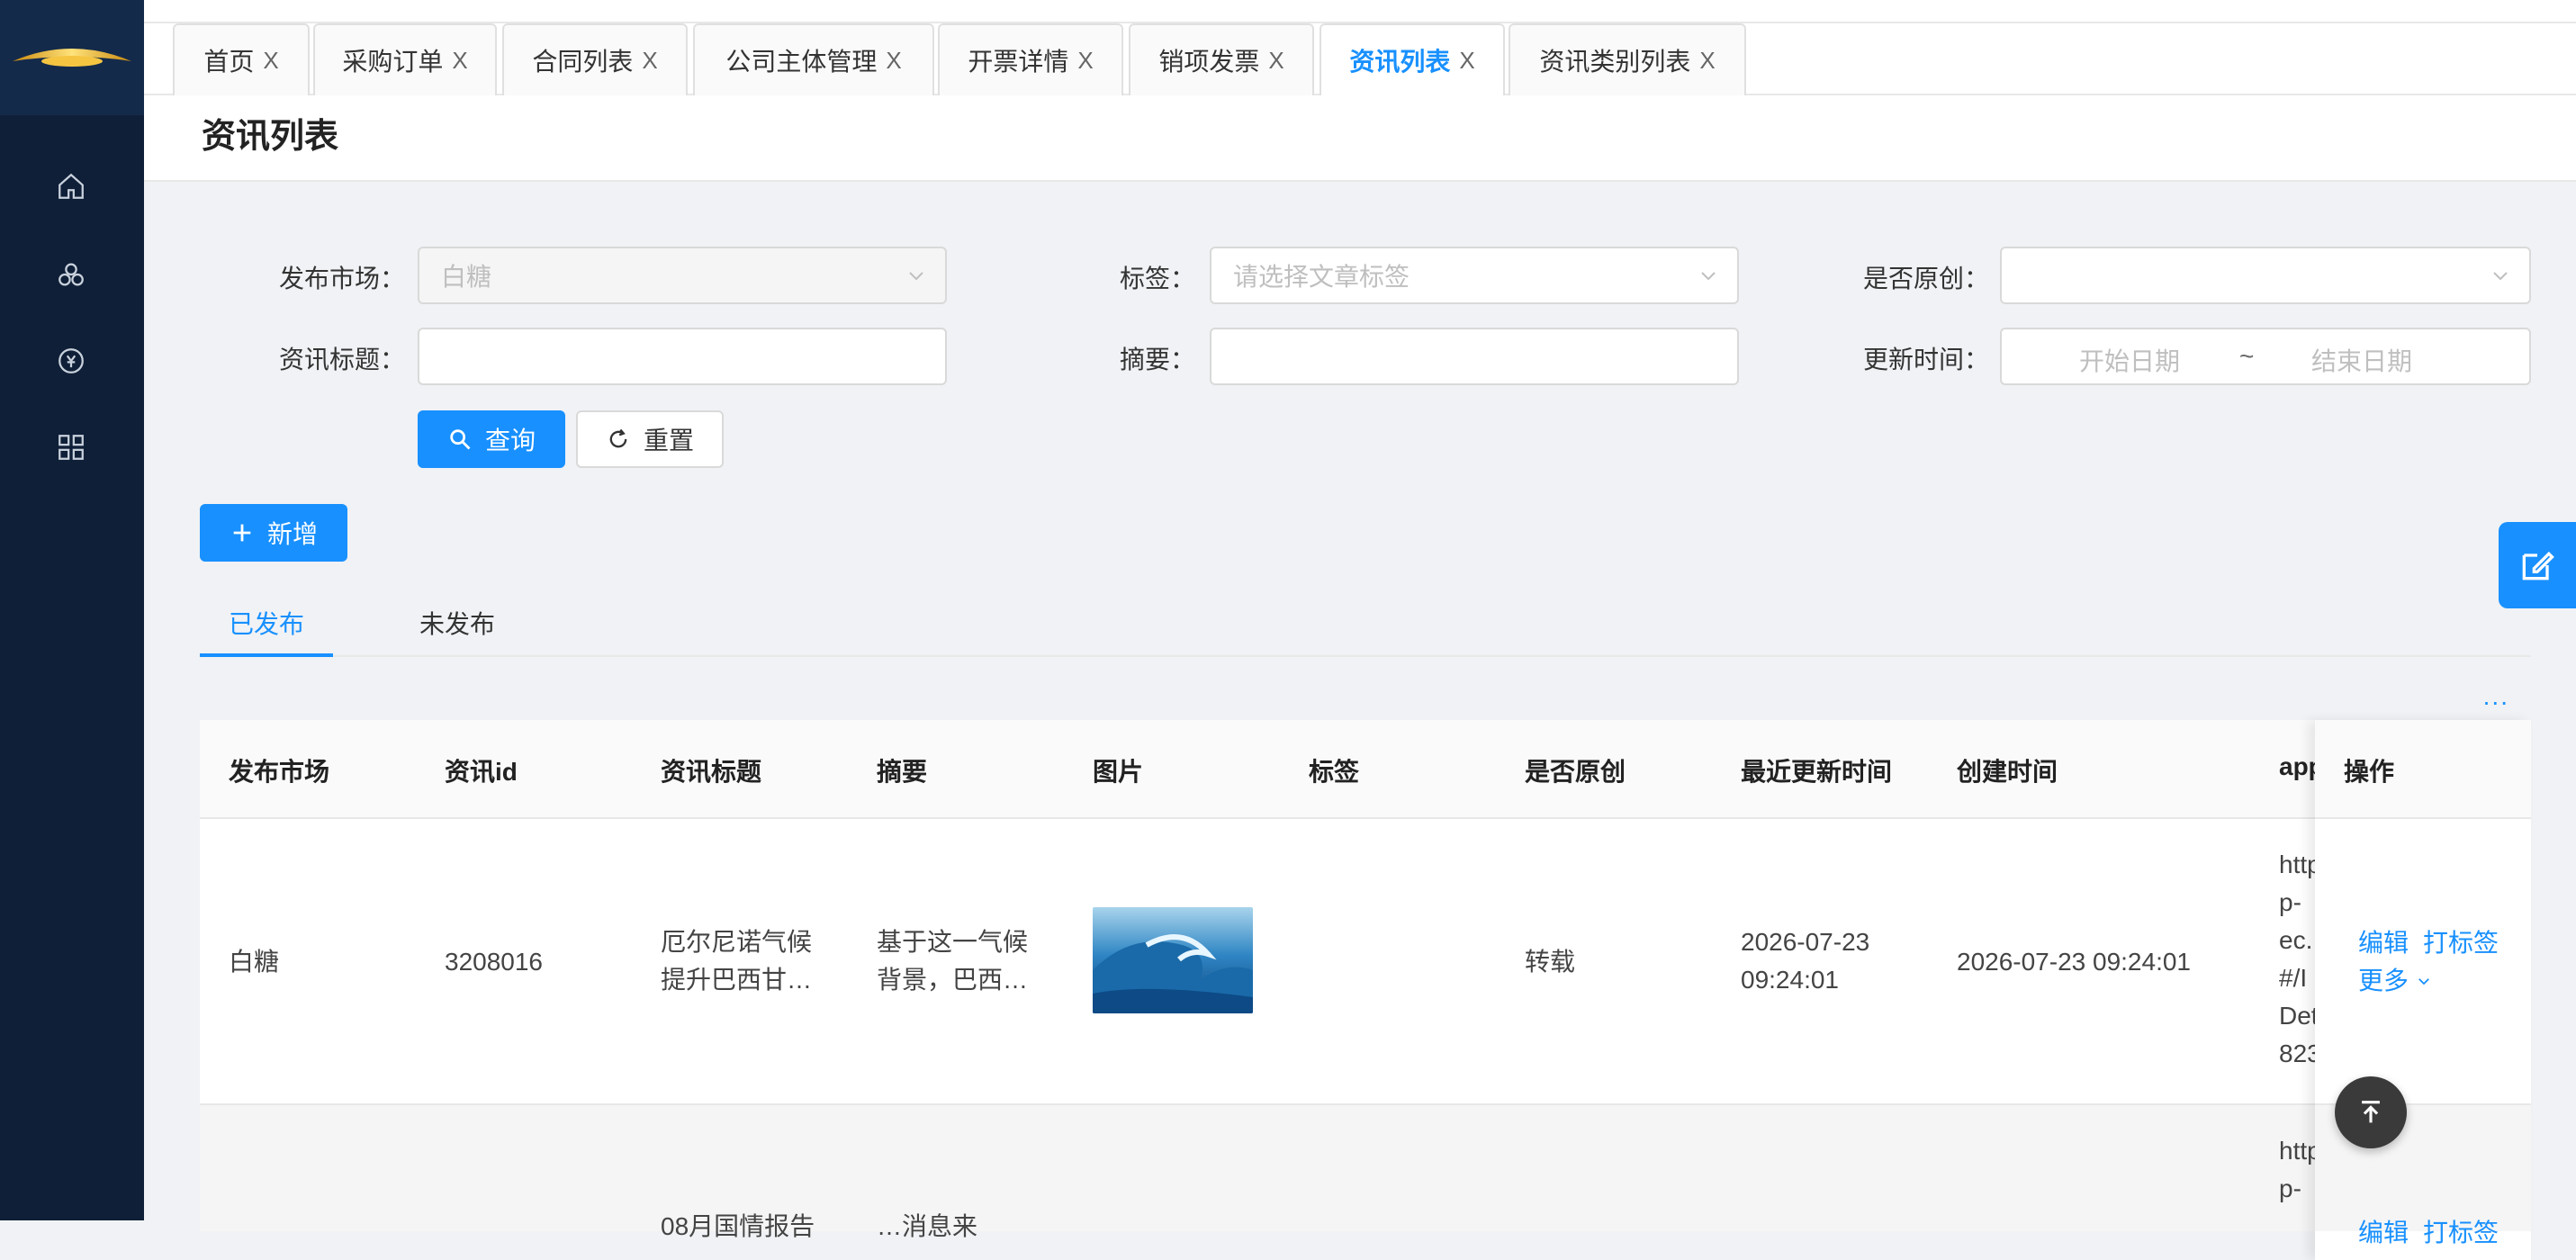 This screenshot has height=1260, width=2576. Describe the element at coordinates (1360, 12) in the screenshot. I see `top-strip` at that location.